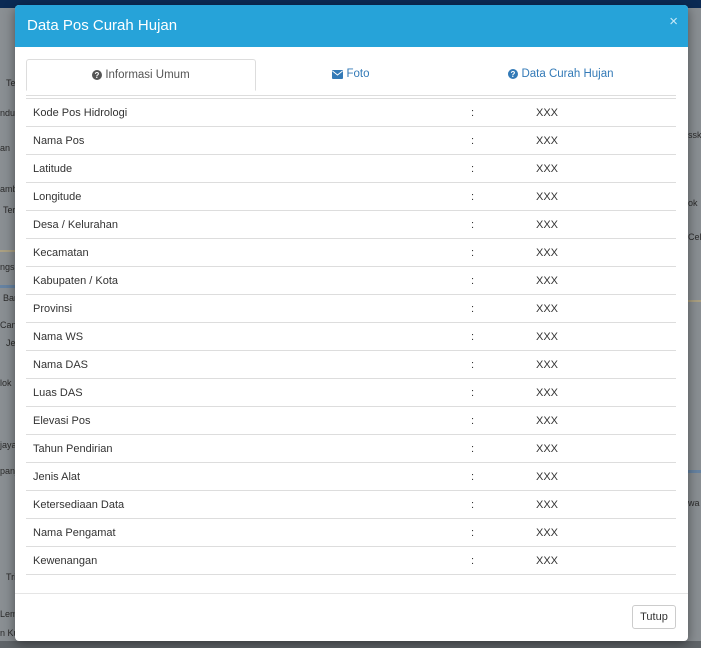  What do you see at coordinates (351, 225) in the screenshot?
I see `table-row: Desa / Kelurahan: XXX` at bounding box center [351, 225].